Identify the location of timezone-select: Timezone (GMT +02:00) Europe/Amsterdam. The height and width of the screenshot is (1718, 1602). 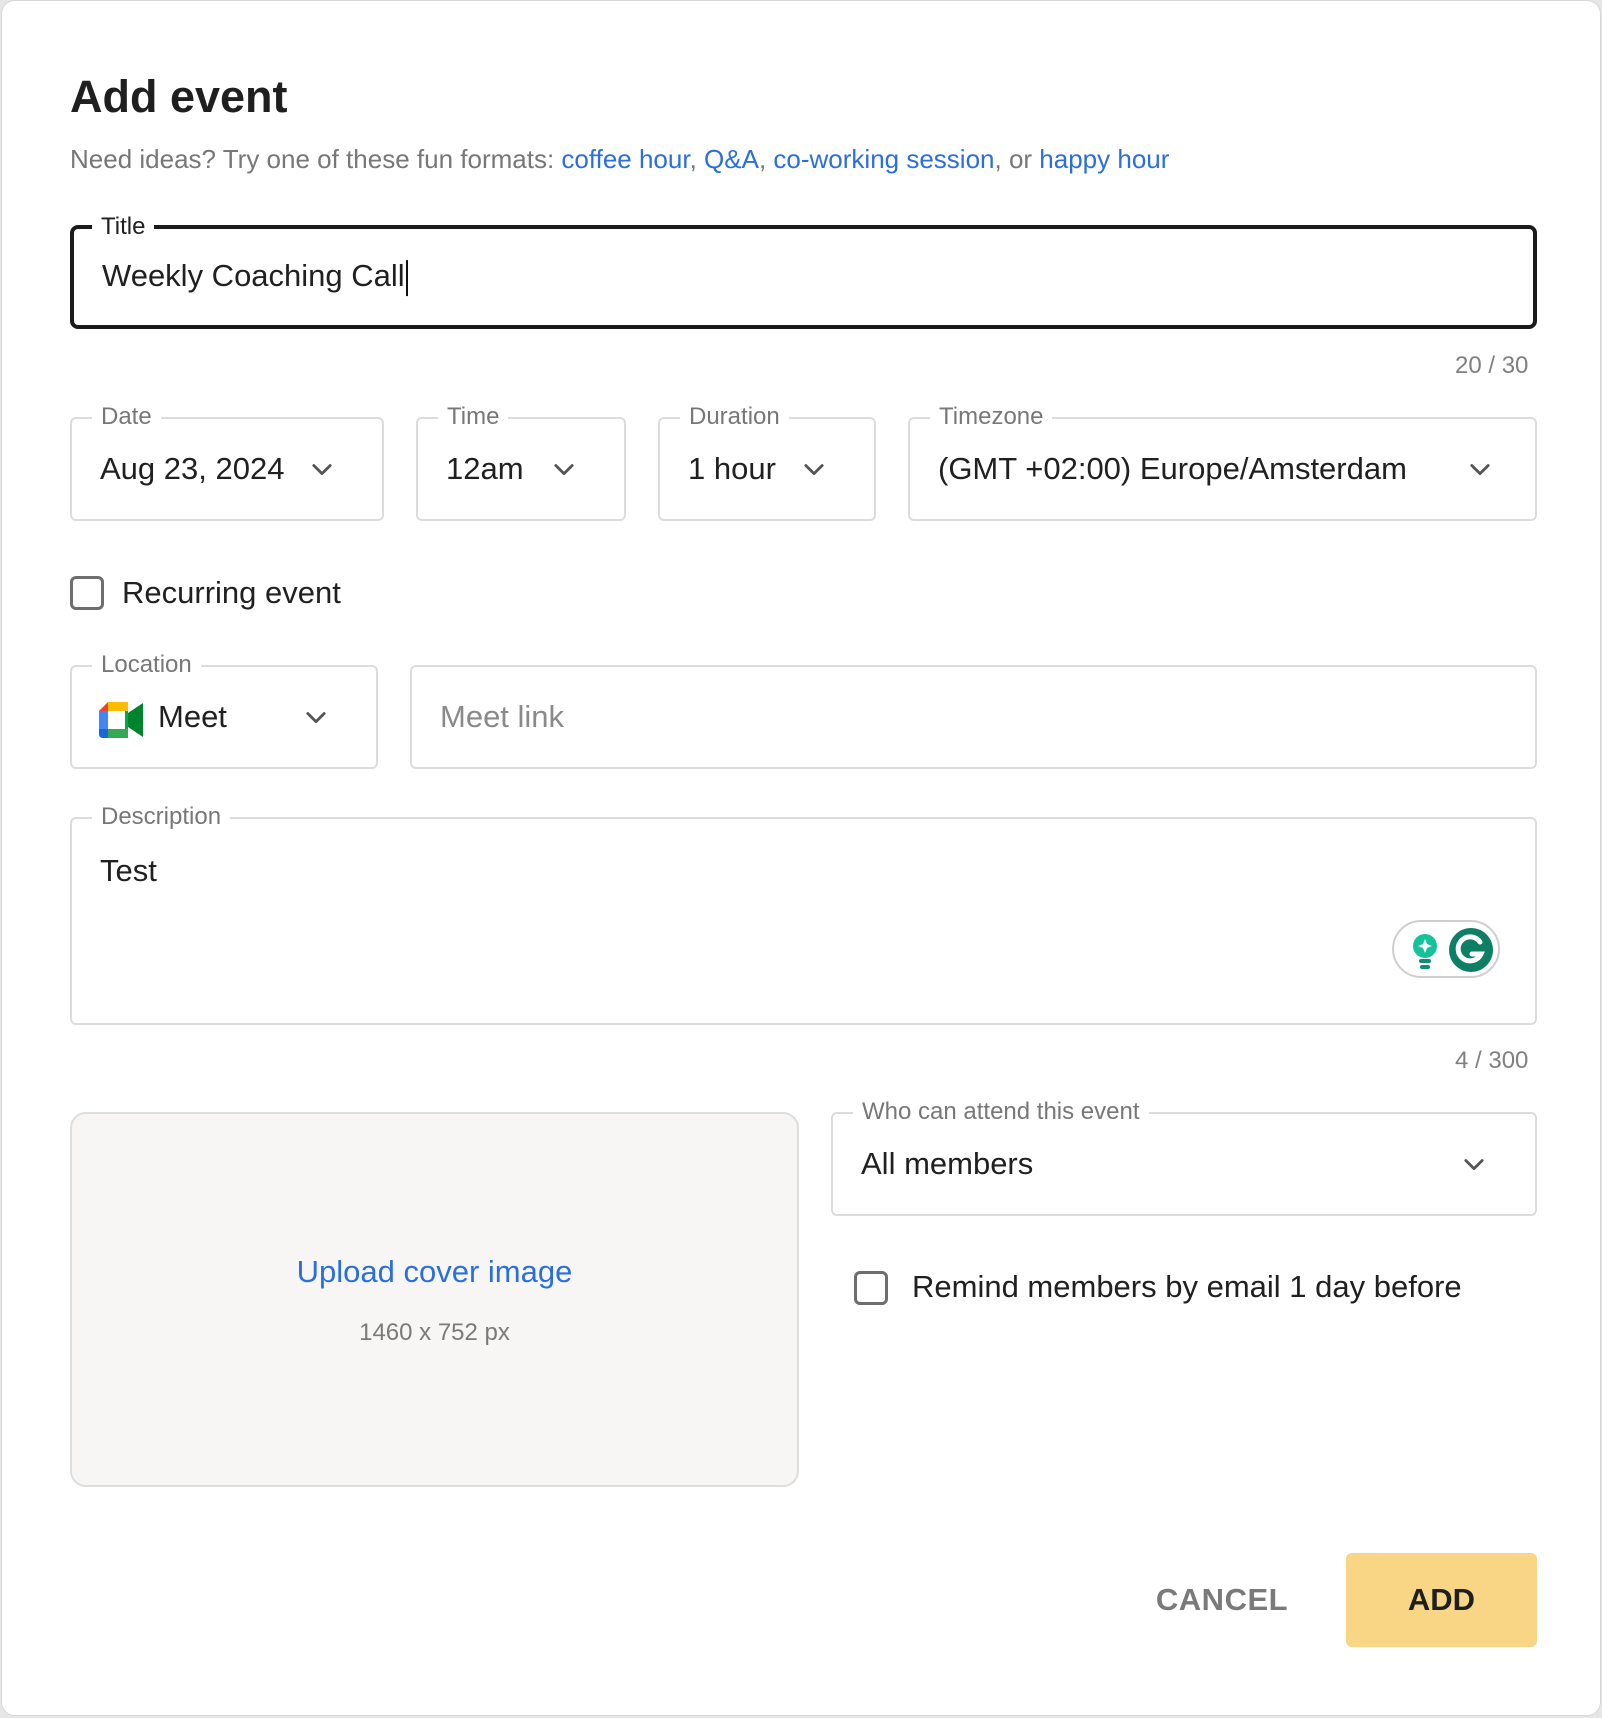
(1222, 462).